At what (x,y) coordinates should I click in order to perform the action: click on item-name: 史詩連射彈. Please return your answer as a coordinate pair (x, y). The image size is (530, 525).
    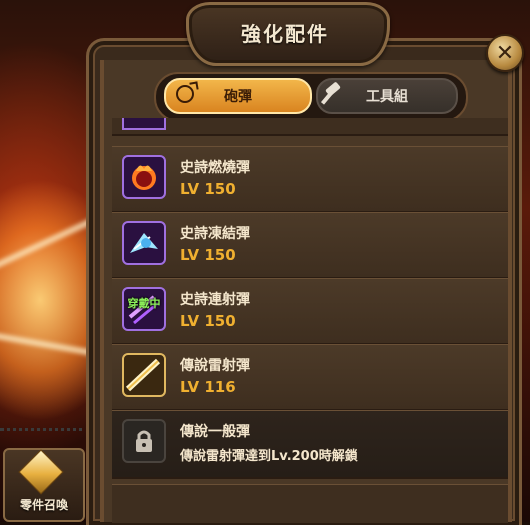
    Looking at the image, I should click on (215, 300).